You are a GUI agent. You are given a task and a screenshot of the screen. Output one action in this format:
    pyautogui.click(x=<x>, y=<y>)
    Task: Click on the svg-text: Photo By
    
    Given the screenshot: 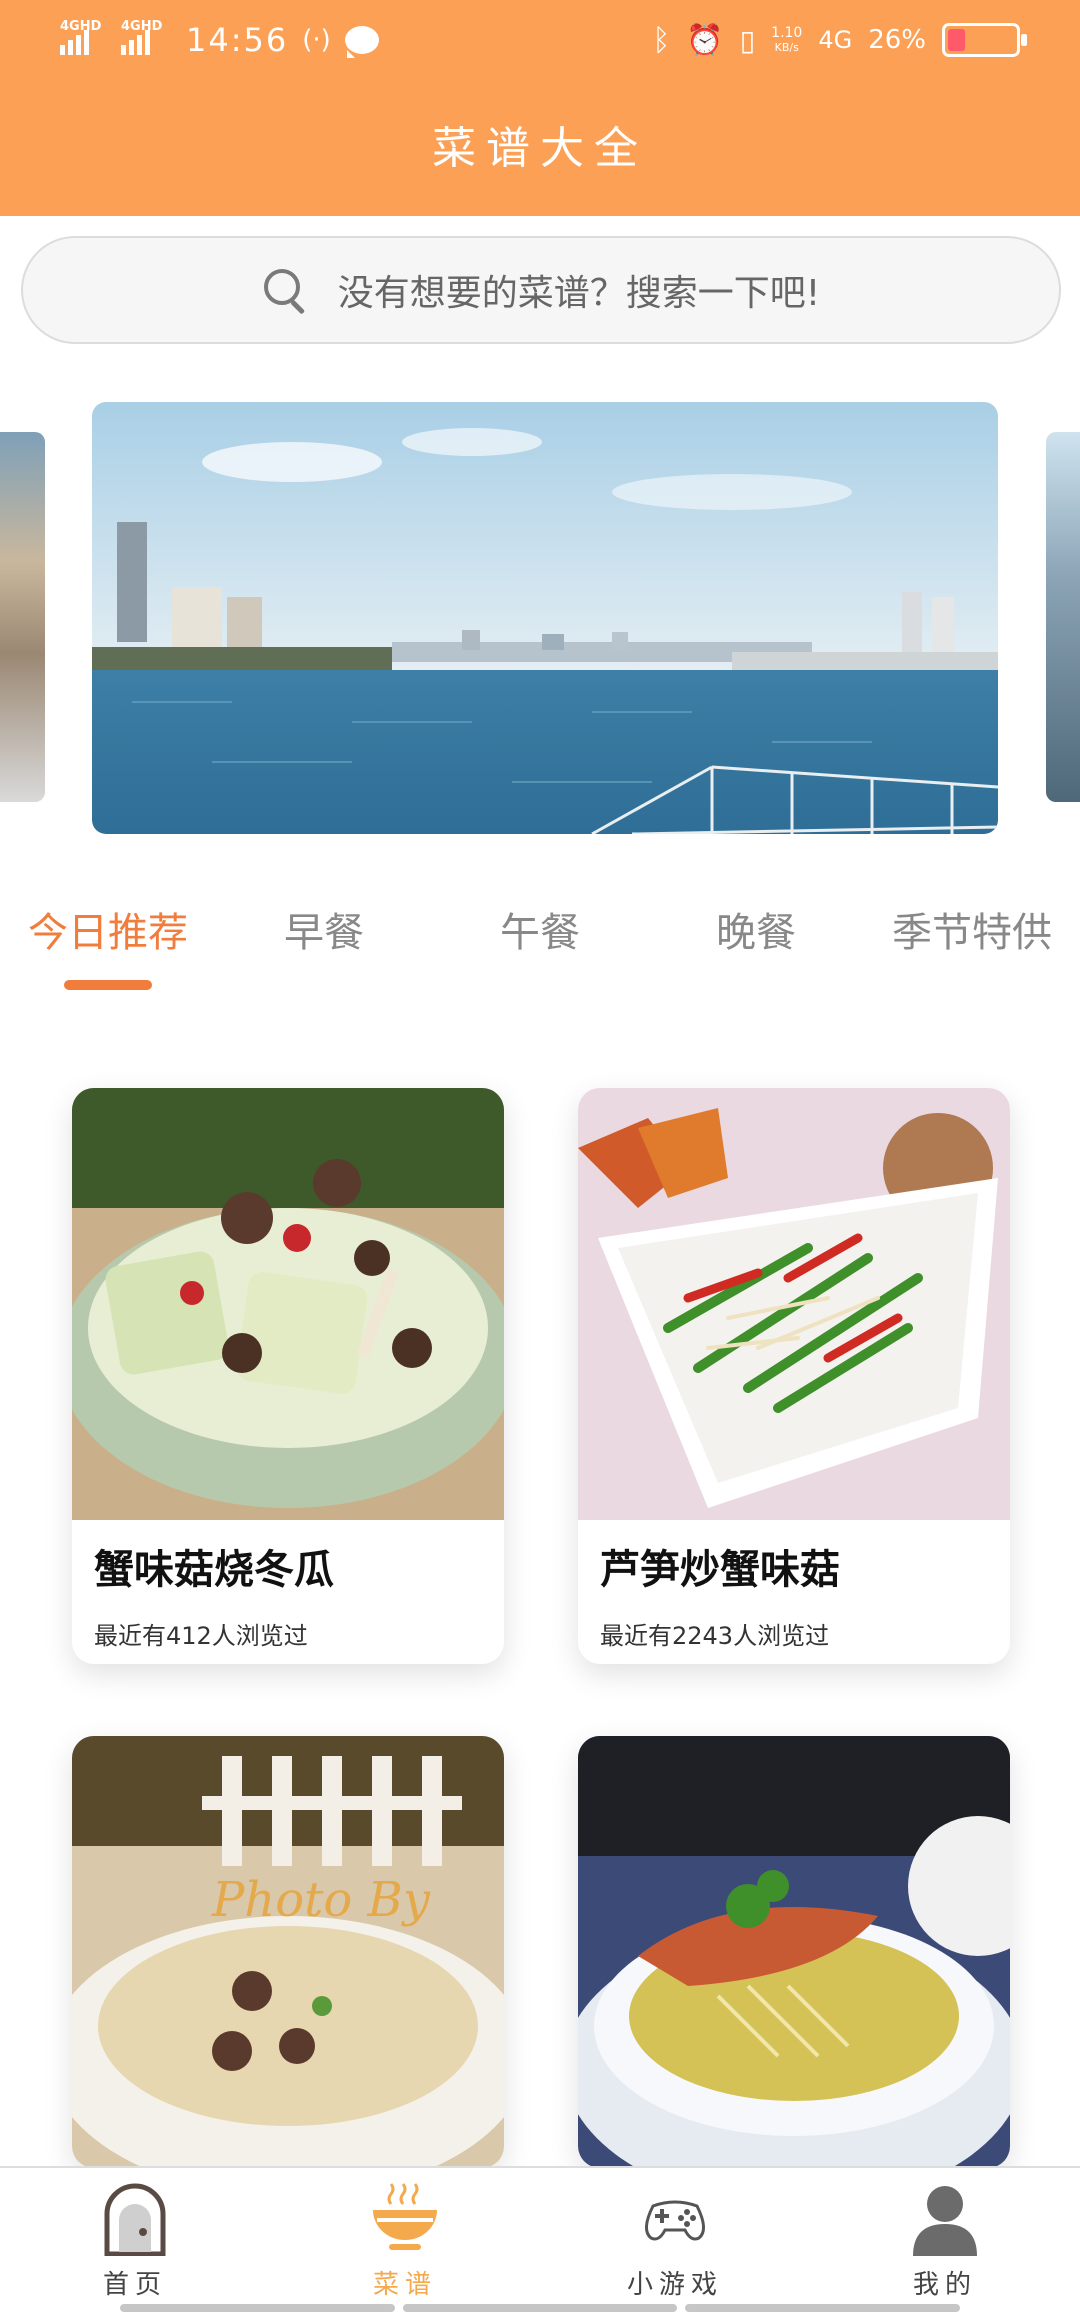 What is the action you would take?
    pyautogui.click(x=321, y=1900)
    